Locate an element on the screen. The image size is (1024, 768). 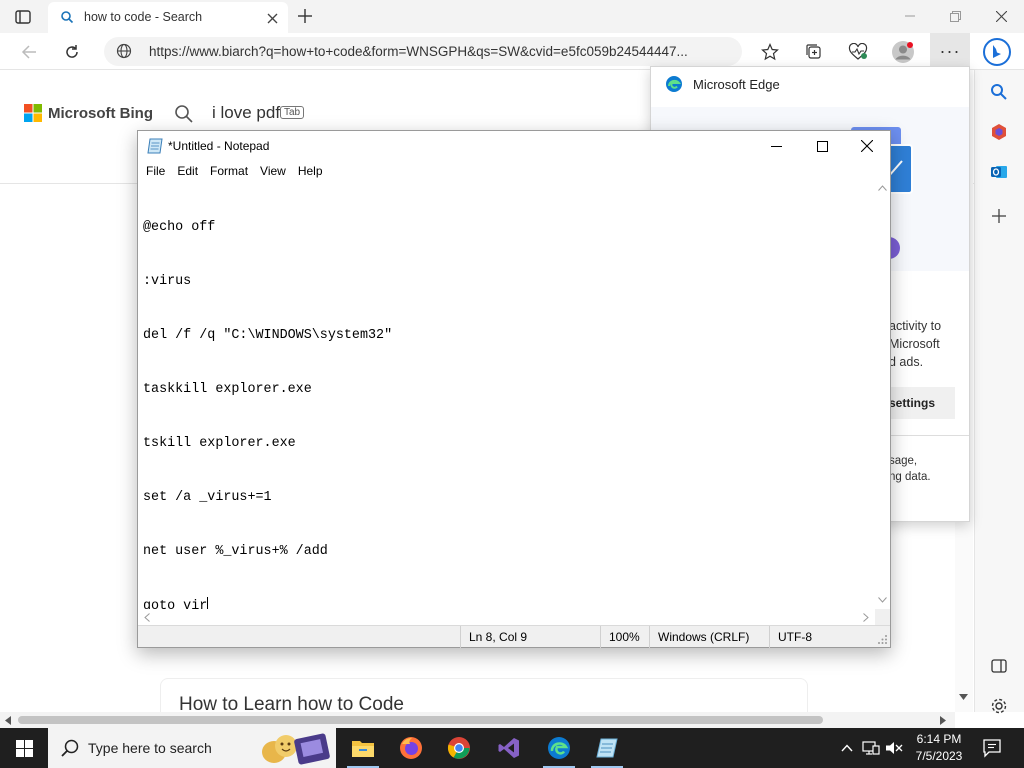
star-icon is located at coordinates (770, 52).